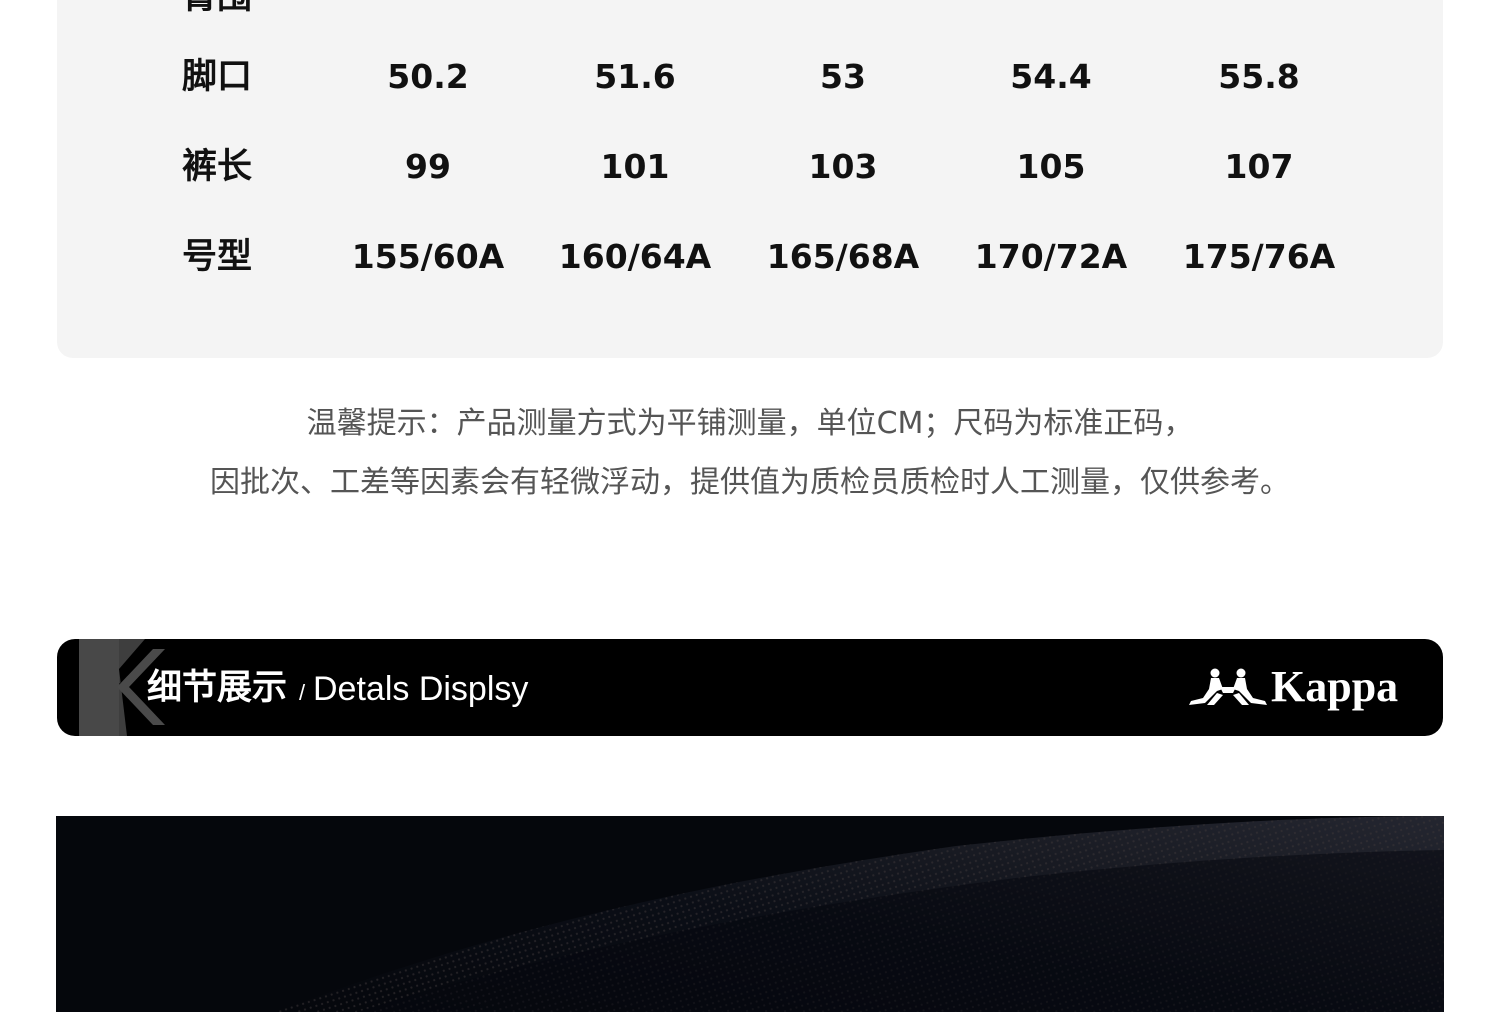 This screenshot has width=1500, height=1012. Describe the element at coordinates (1259, 256) in the screenshot. I see `table-cell: 175/76A` at that location.